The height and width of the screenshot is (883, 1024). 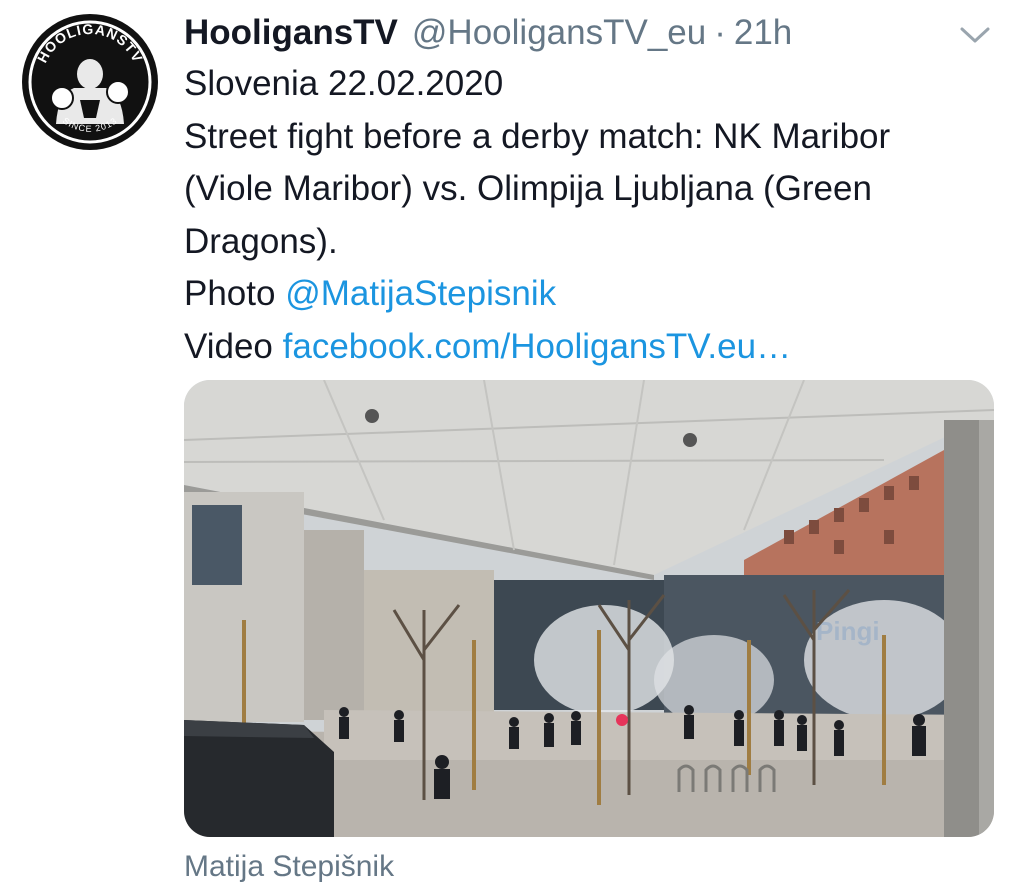 I want to click on photo-label: Photo, so click(x=230, y=293).